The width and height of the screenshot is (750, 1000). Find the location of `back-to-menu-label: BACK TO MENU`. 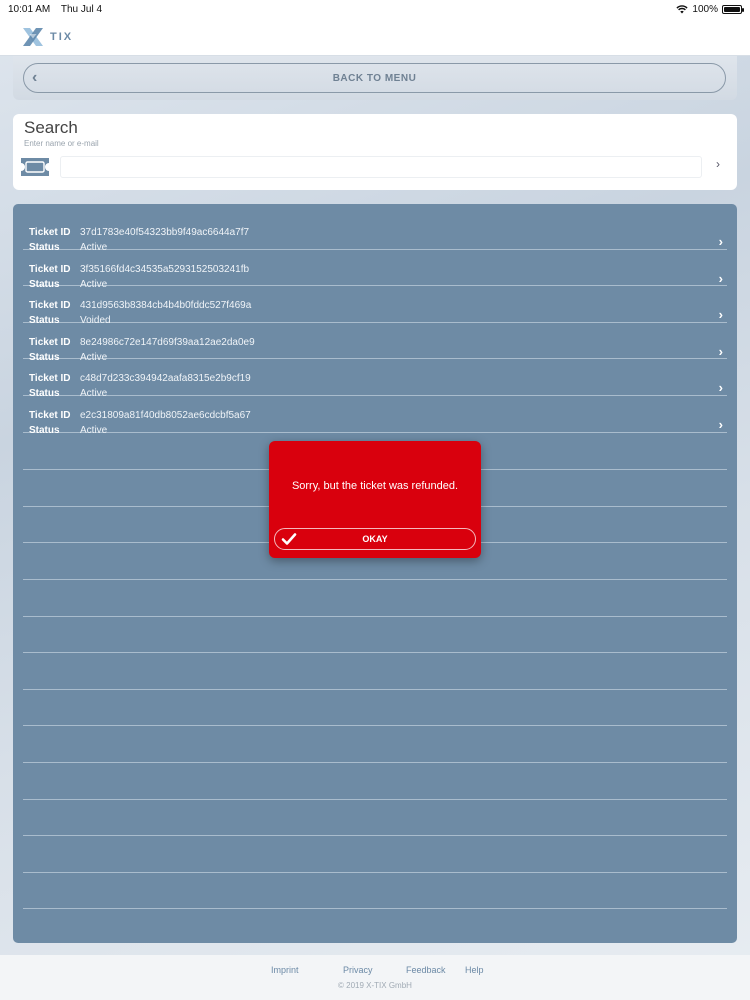

back-to-menu-label: BACK TO MENU is located at coordinates (374, 78).